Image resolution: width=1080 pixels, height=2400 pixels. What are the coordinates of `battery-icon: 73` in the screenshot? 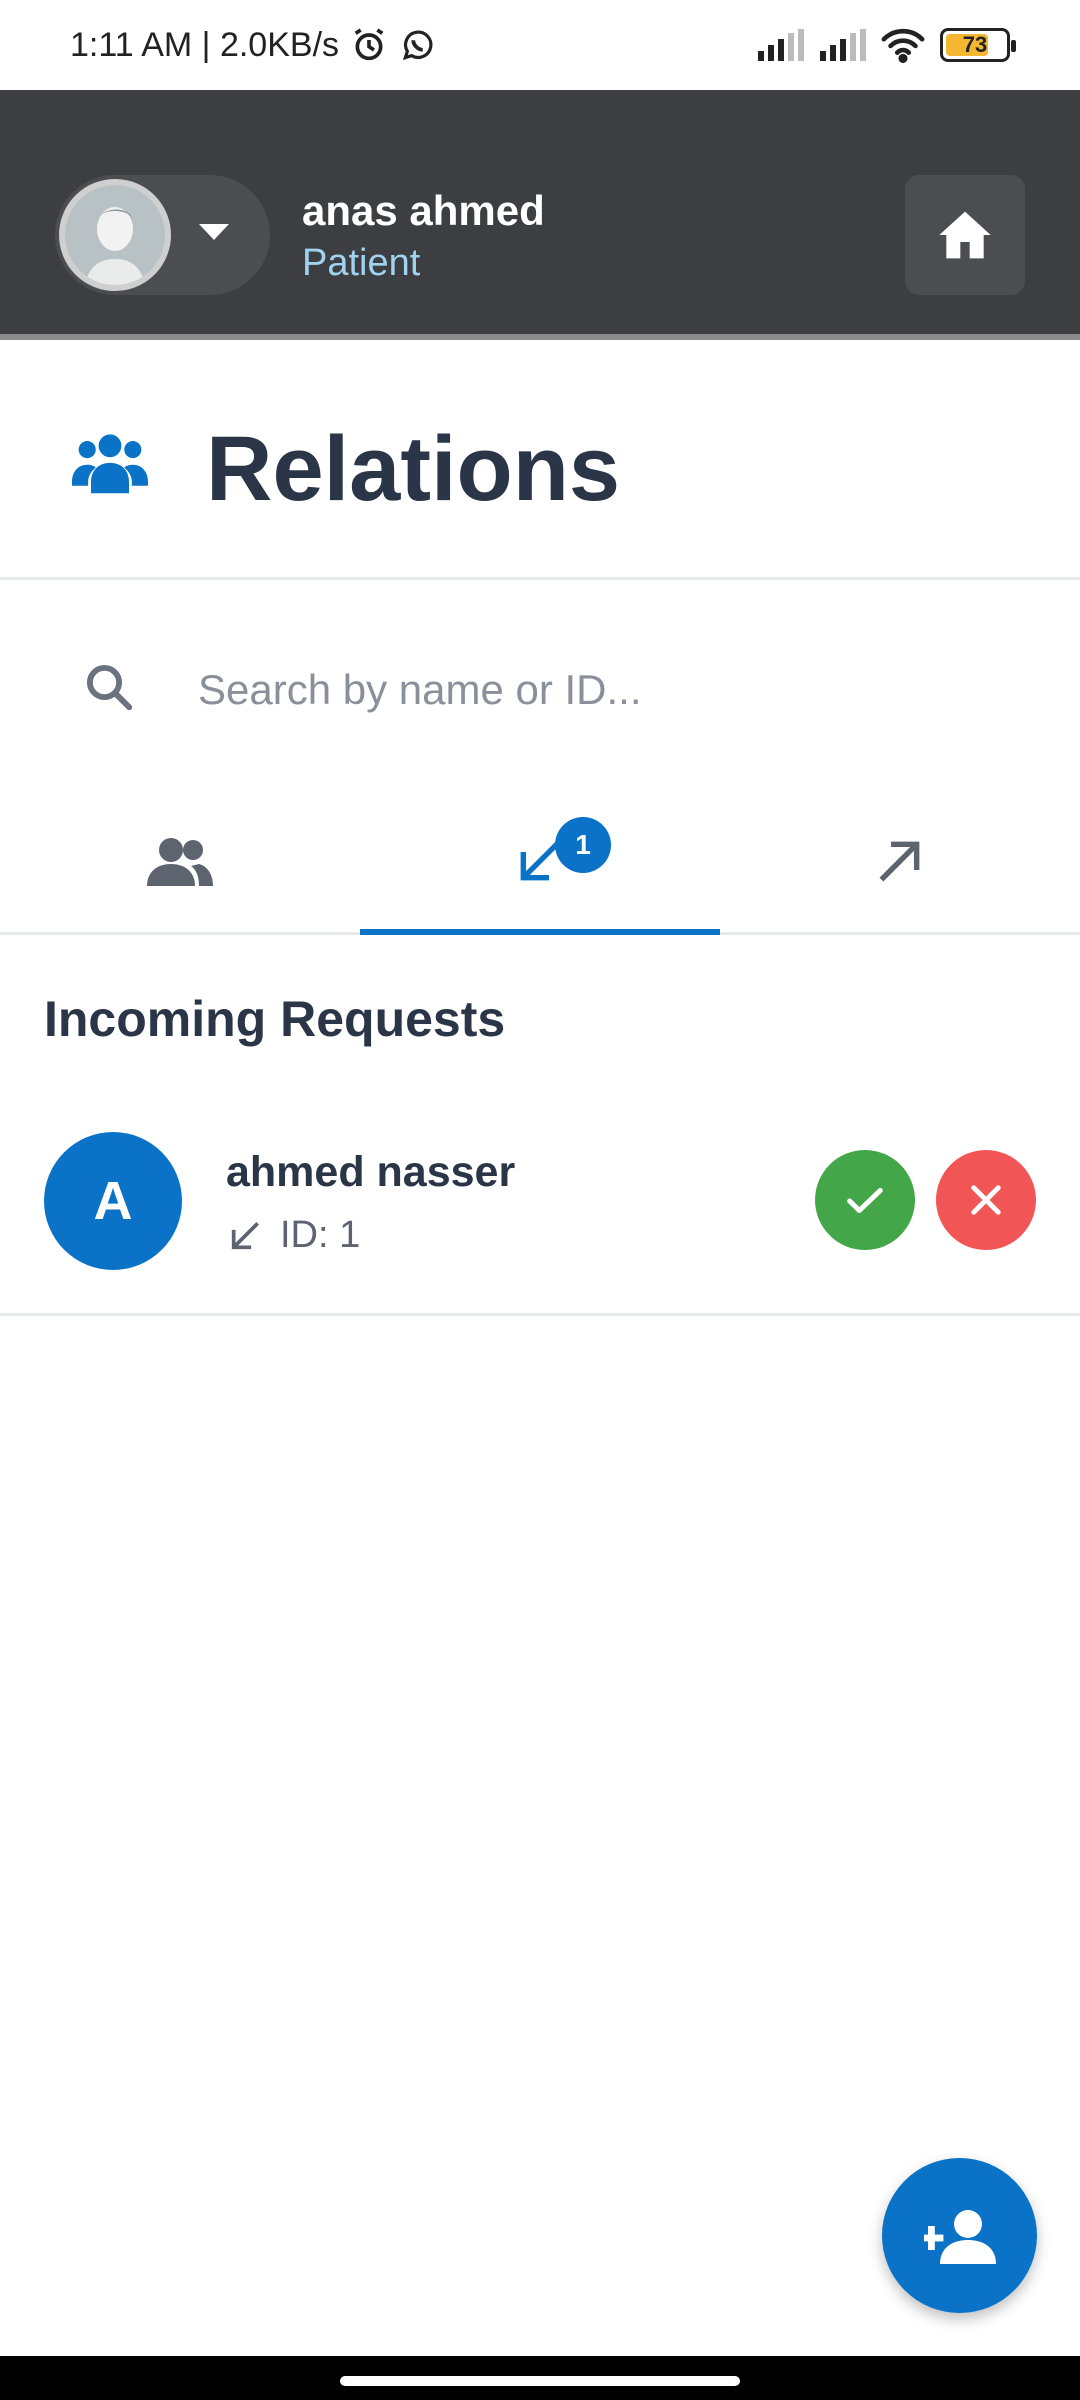 It's located at (978, 45).